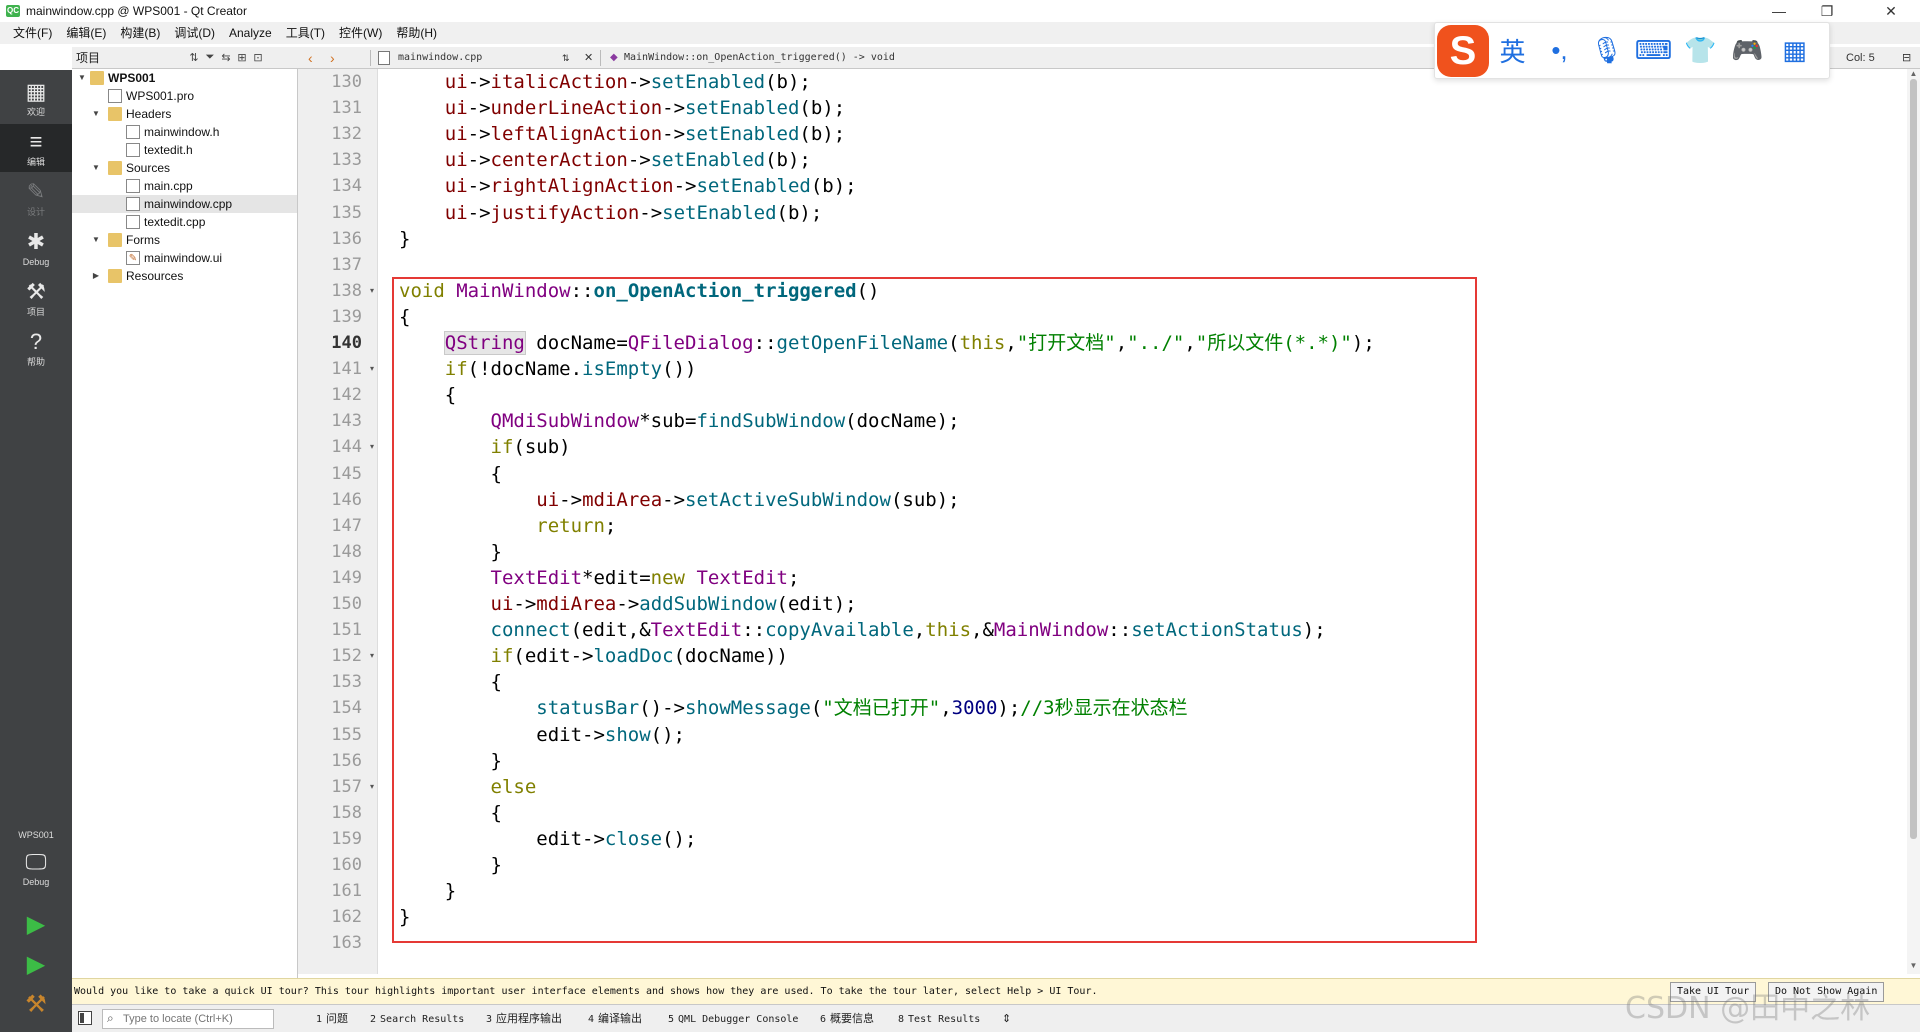  I want to click on mode-help: ? 帮助, so click(36, 348).